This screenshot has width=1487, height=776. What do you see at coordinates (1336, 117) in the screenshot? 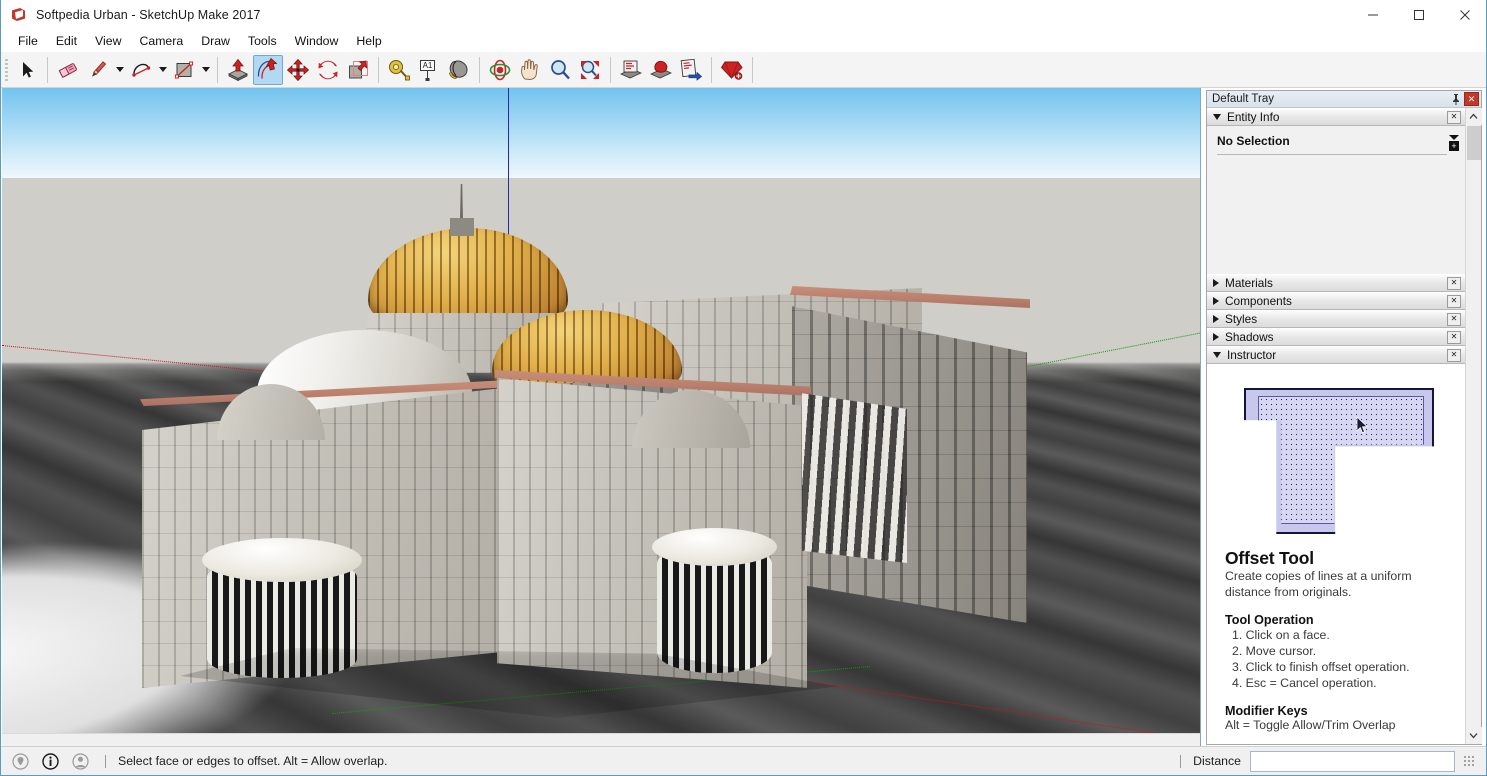
I see `panel-header-entity-info: Entity Info ✕` at bounding box center [1336, 117].